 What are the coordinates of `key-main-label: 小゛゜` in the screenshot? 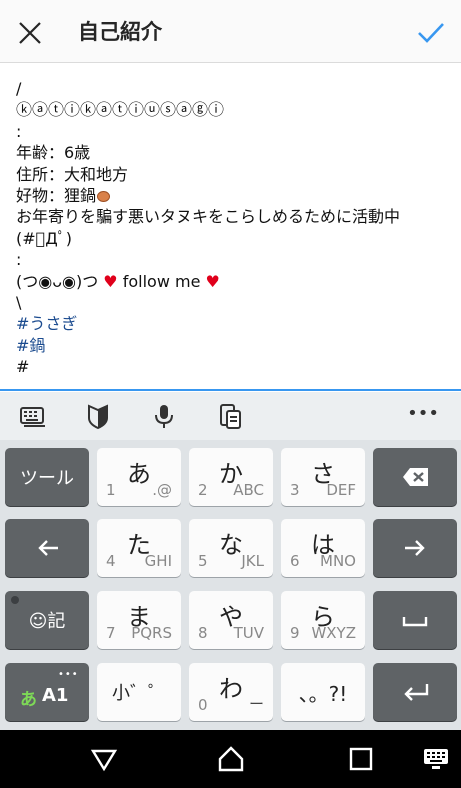 It's located at (139, 693).